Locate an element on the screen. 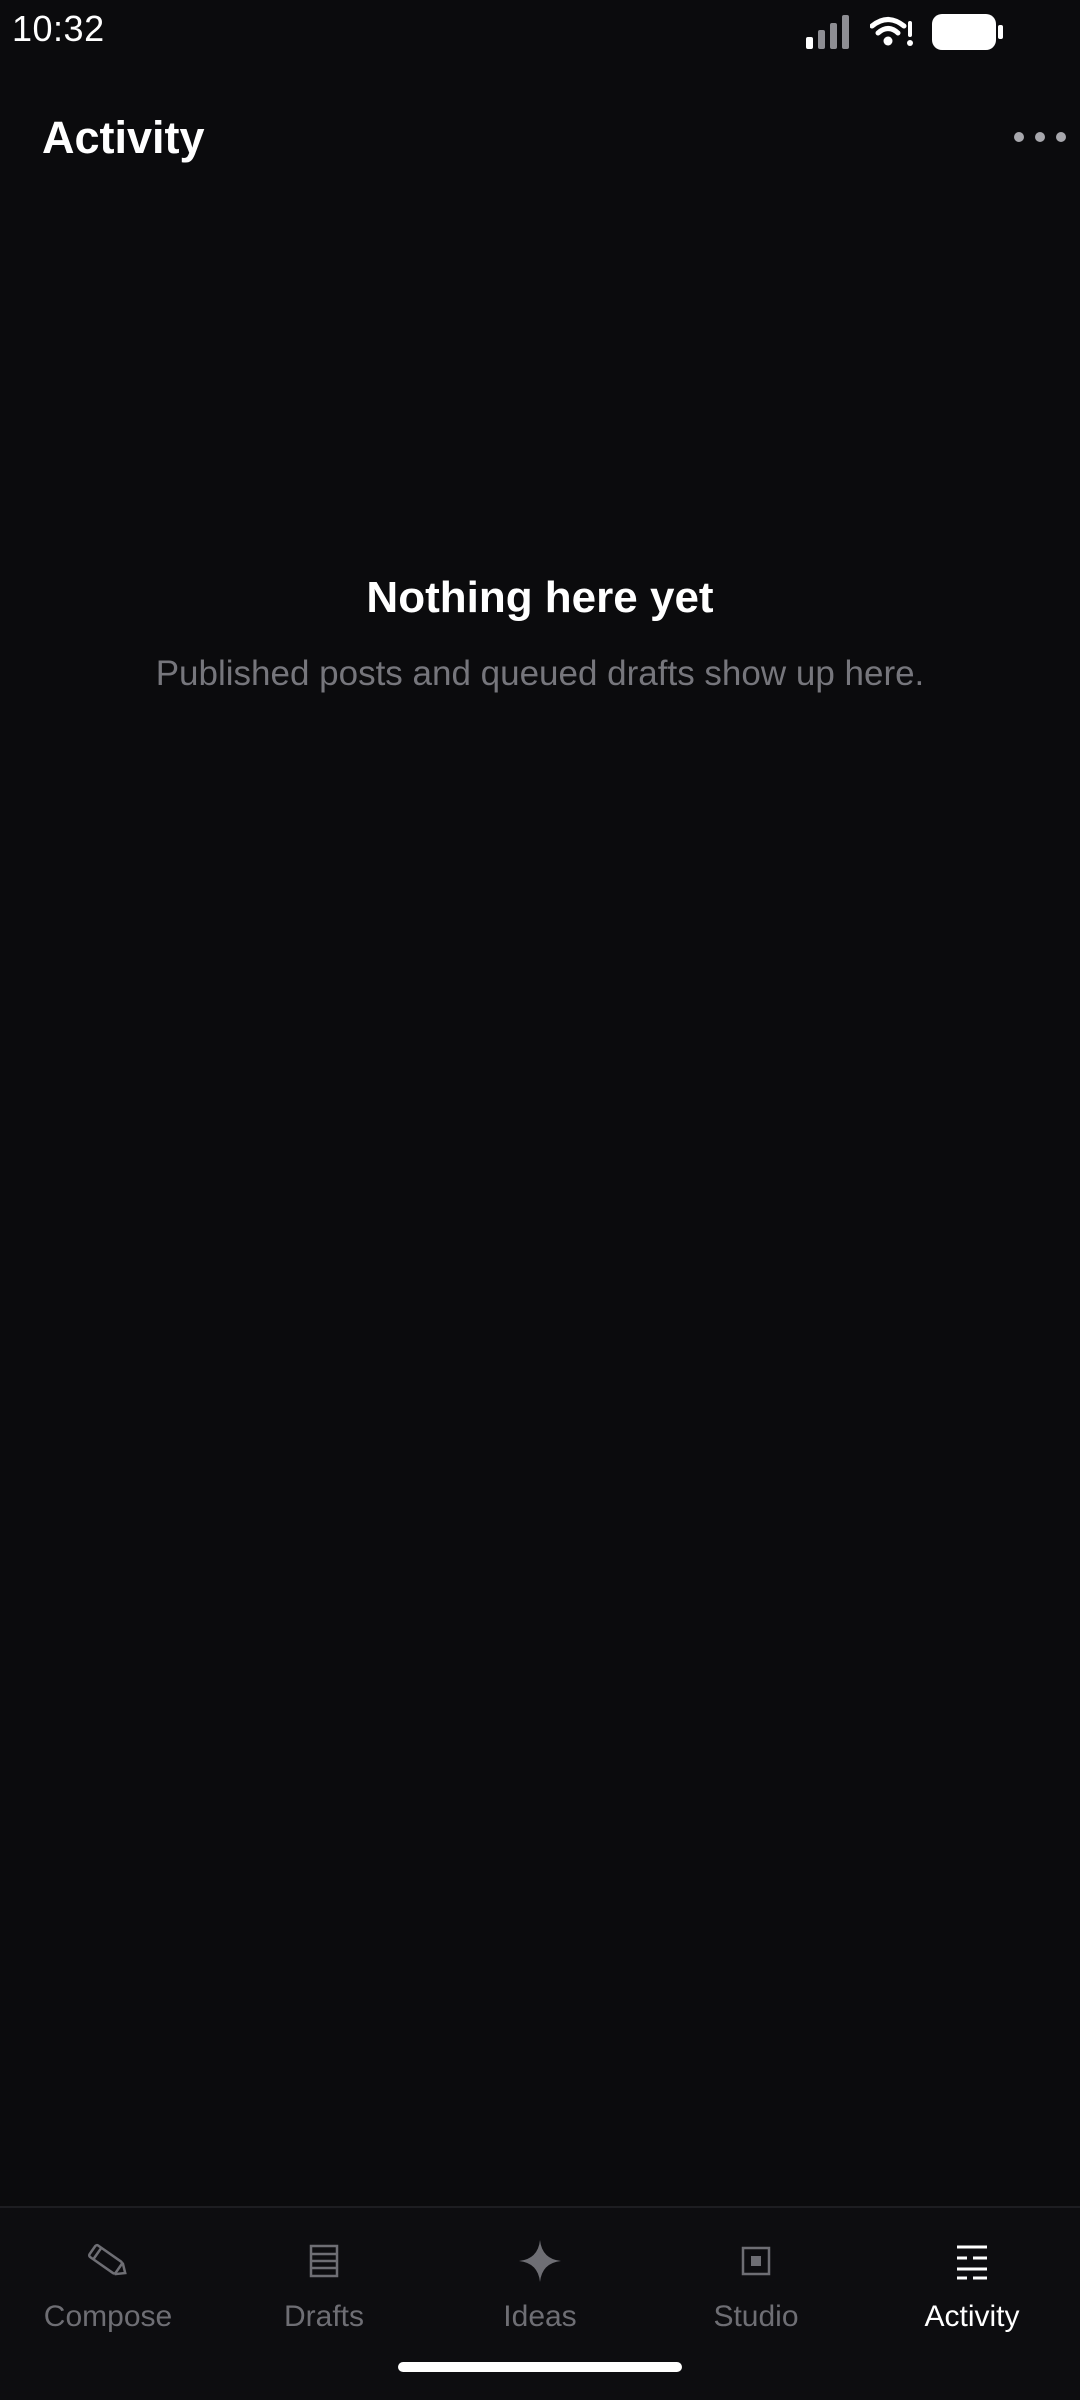 This screenshot has width=1080, height=2400. signal-icon is located at coordinates (827, 32).